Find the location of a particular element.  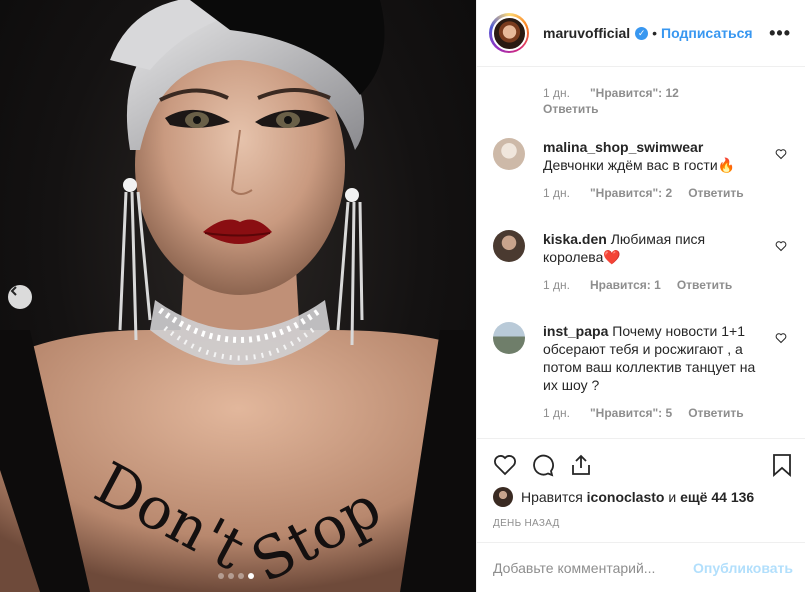

publish-button: Опубликовать is located at coordinates (743, 568).